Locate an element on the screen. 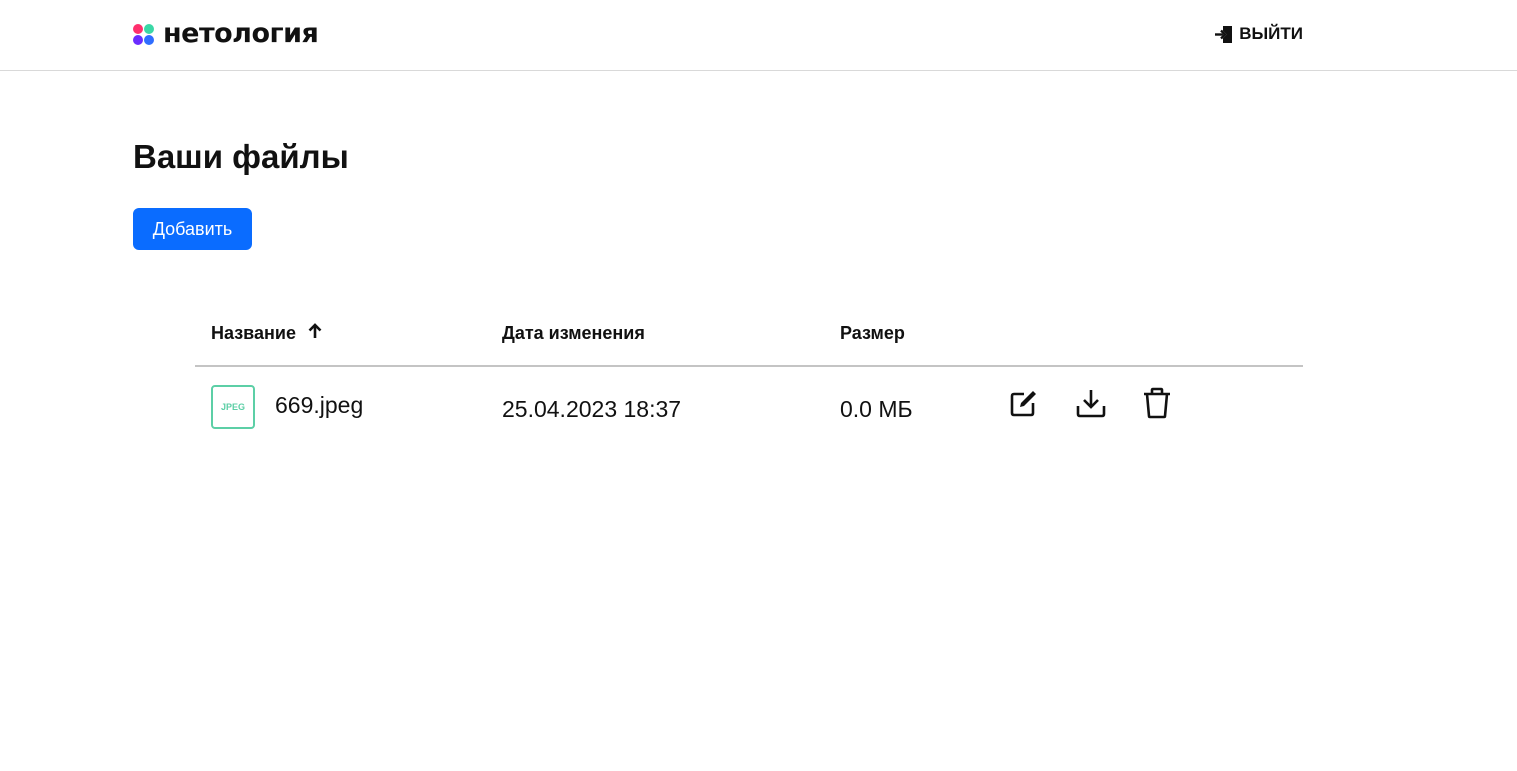 This screenshot has height=771, width=1517. table-row: JPEG 669.jpeg 25.04.2023 18:37 0.0 МБ is located at coordinates (749, 407).